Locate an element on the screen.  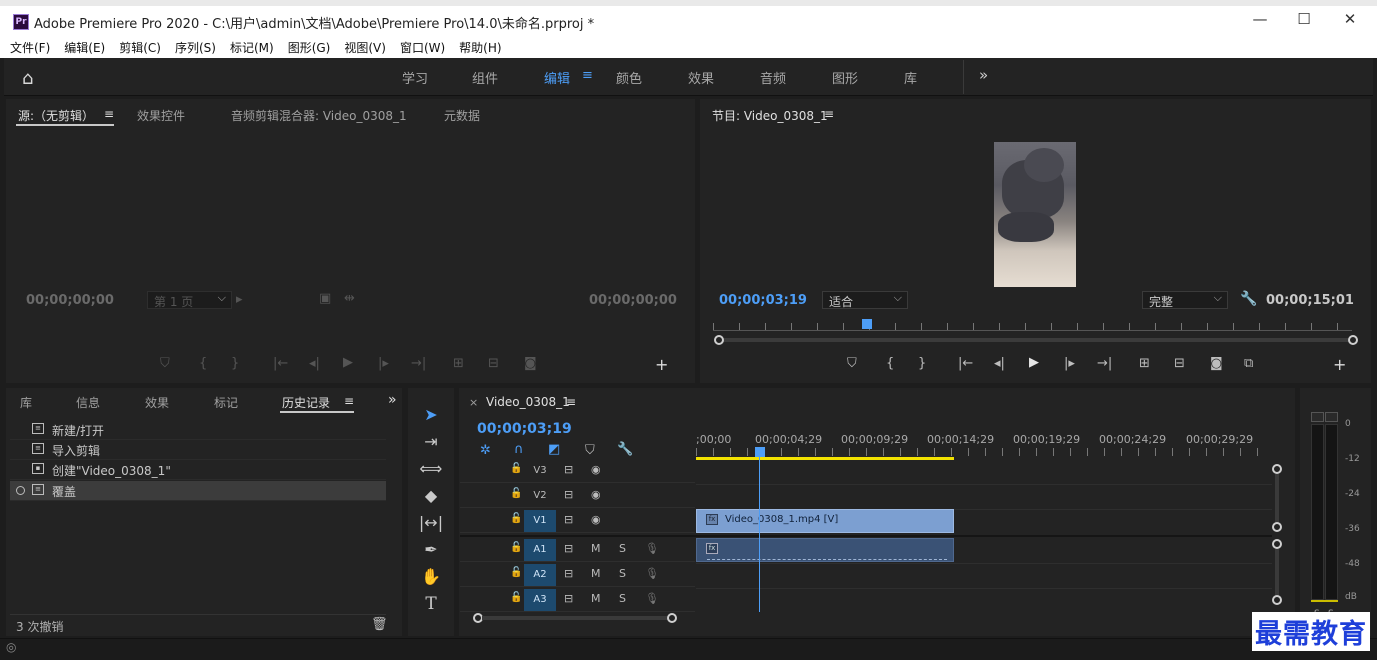
source-timecode-right: 00;00;00;00 is located at coordinates (633, 300).